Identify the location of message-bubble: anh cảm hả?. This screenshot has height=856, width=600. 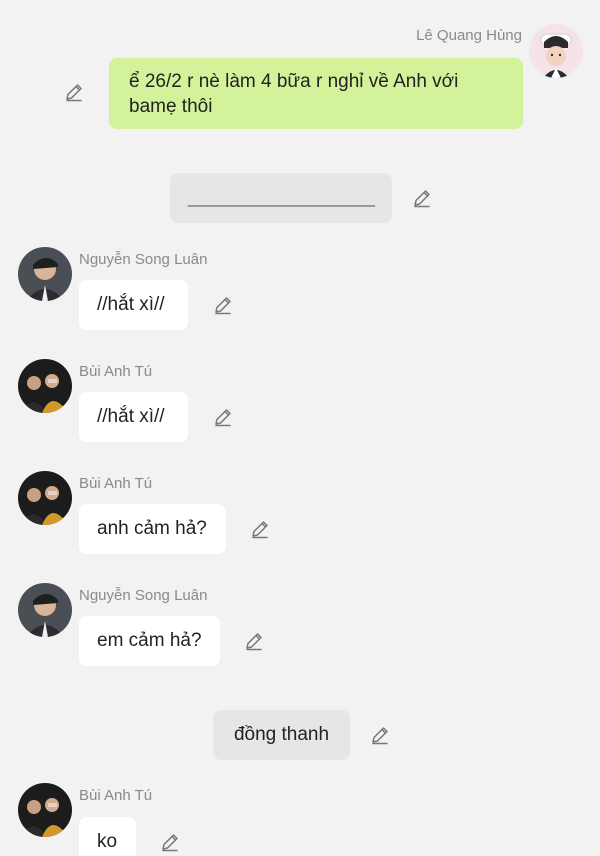
(152, 529).